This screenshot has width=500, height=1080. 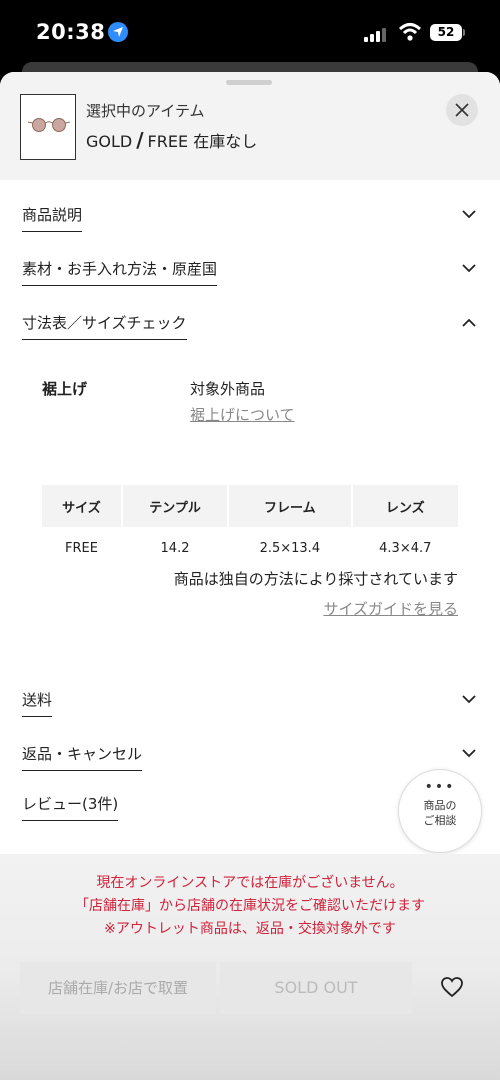 What do you see at coordinates (440, 820) in the screenshot?
I see `consult-label-line2: ご相談` at bounding box center [440, 820].